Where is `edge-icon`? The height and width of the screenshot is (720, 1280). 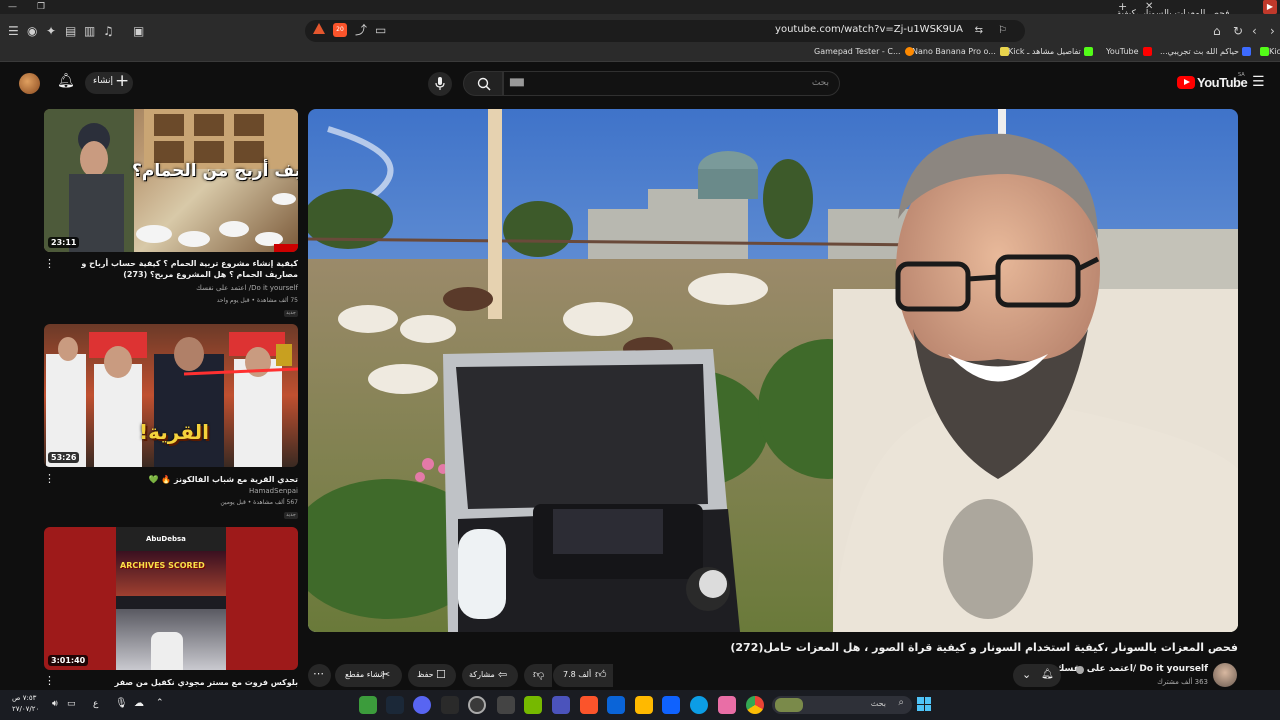
edge-icon is located at coordinates (699, 705).